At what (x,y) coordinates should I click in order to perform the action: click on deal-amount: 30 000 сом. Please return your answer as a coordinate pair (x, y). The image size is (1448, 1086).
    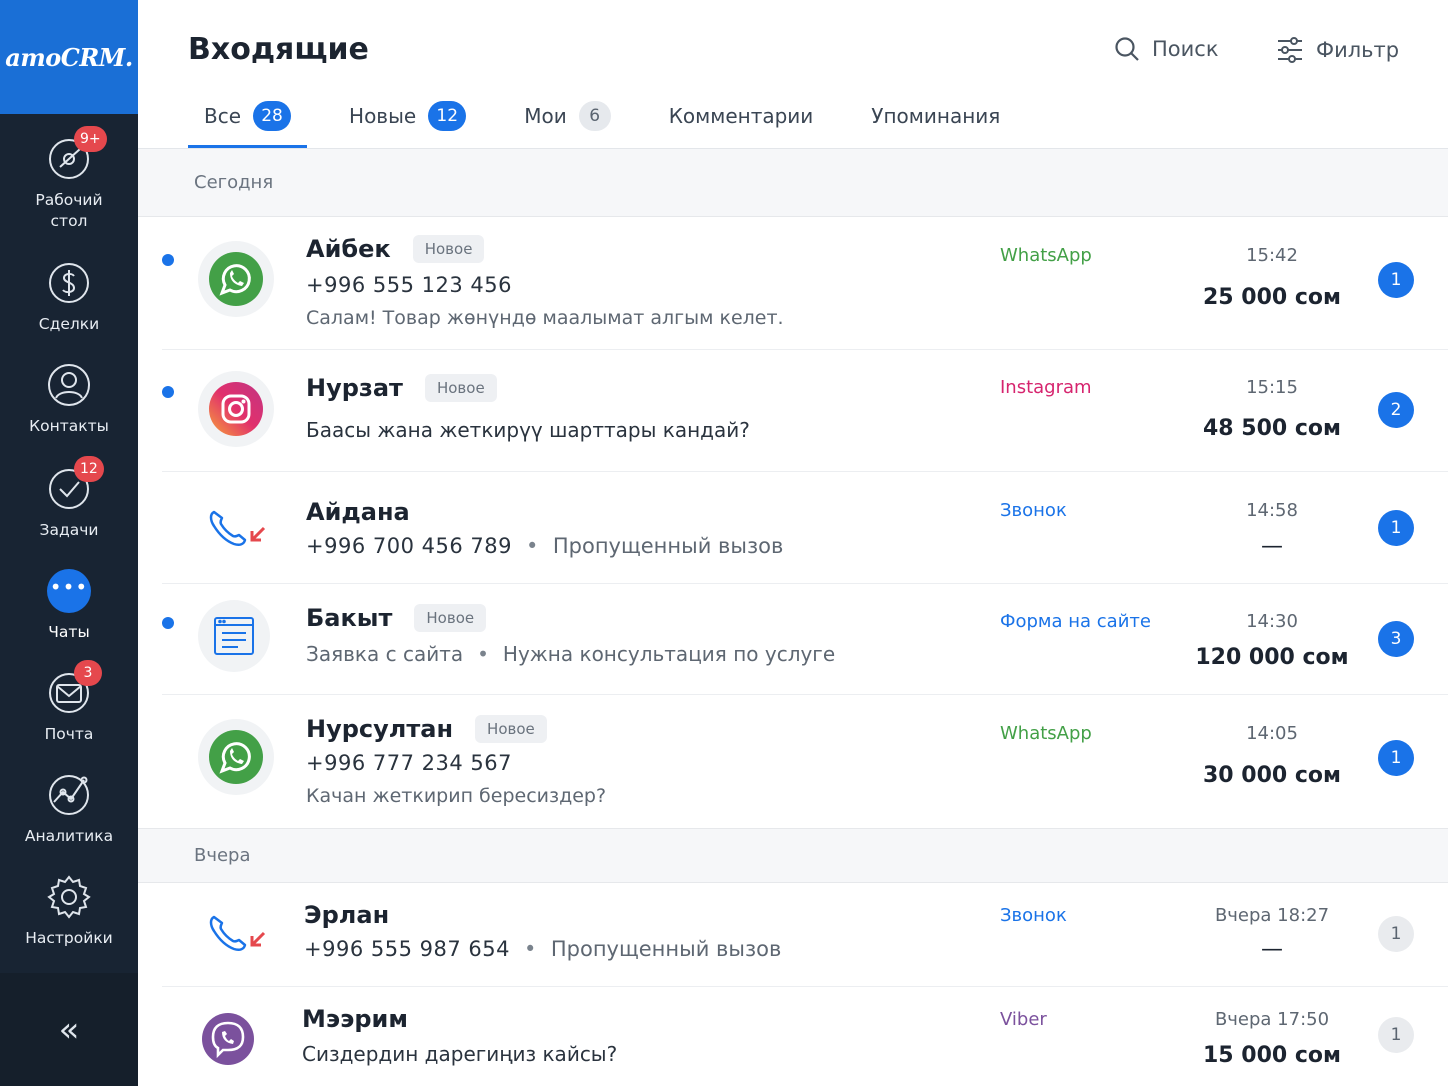
    Looking at the image, I should click on (1272, 775).